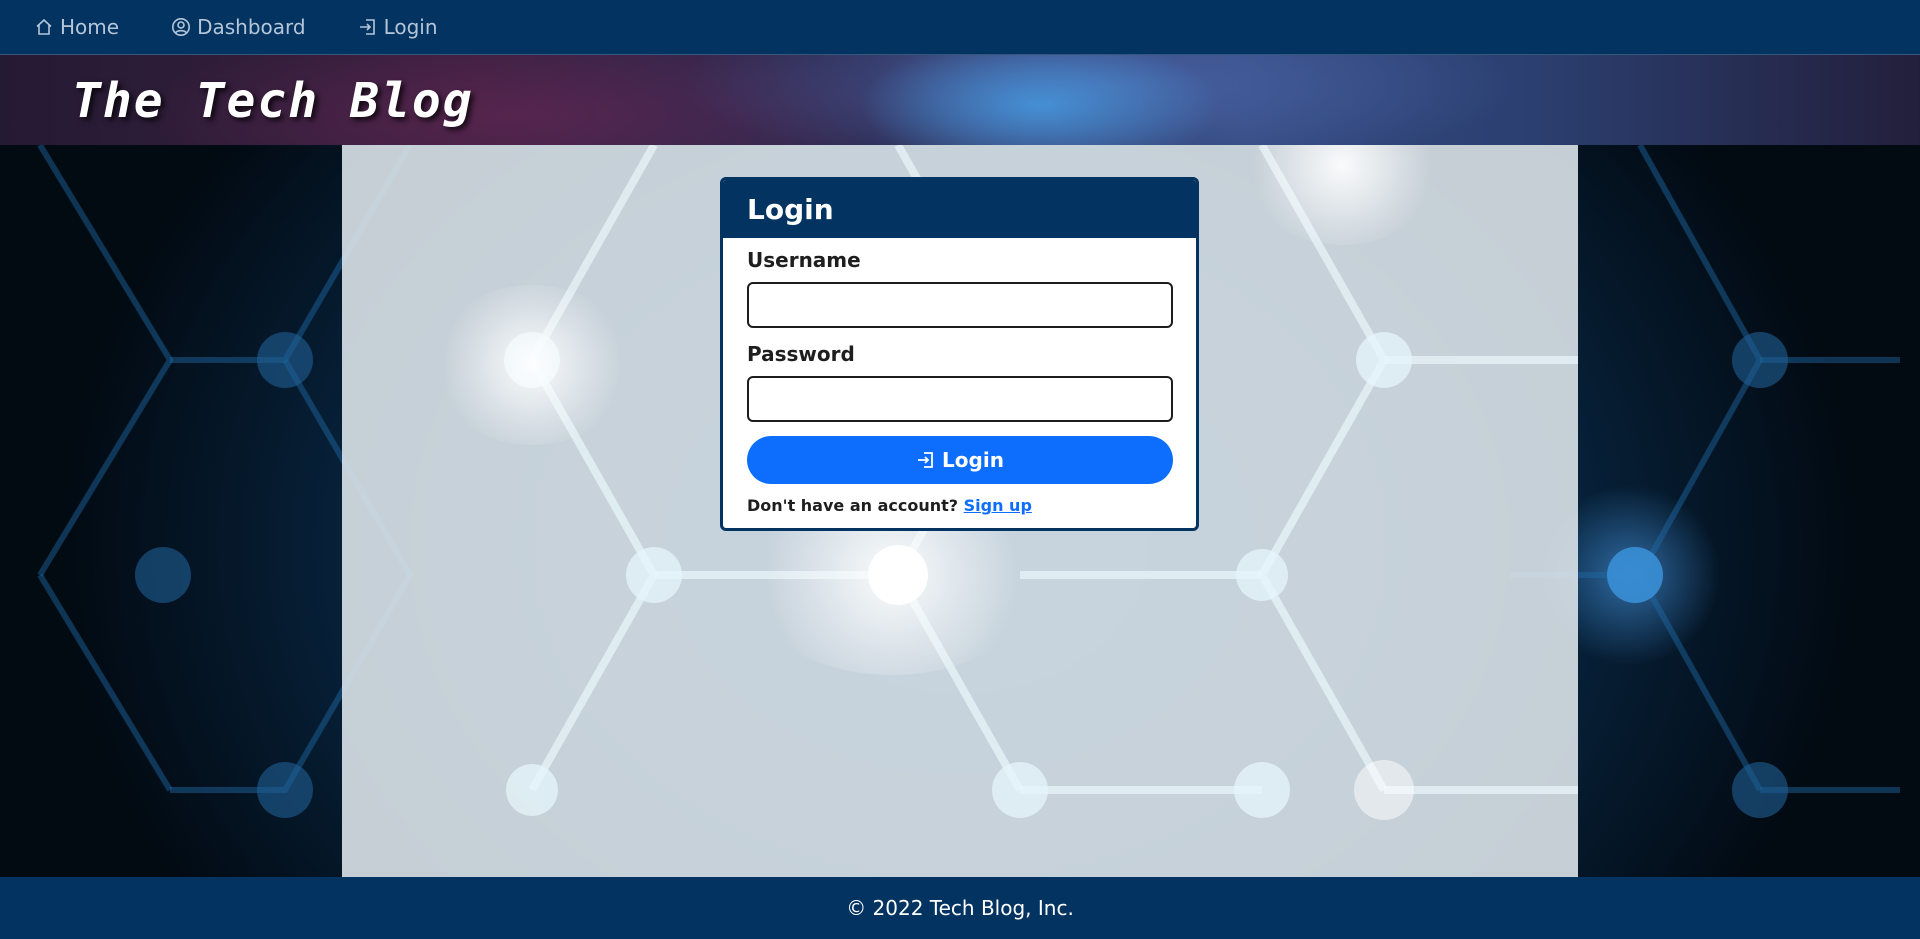  Describe the element at coordinates (251, 27) in the screenshot. I see `nav-dashboard-label: Dashboard` at that location.